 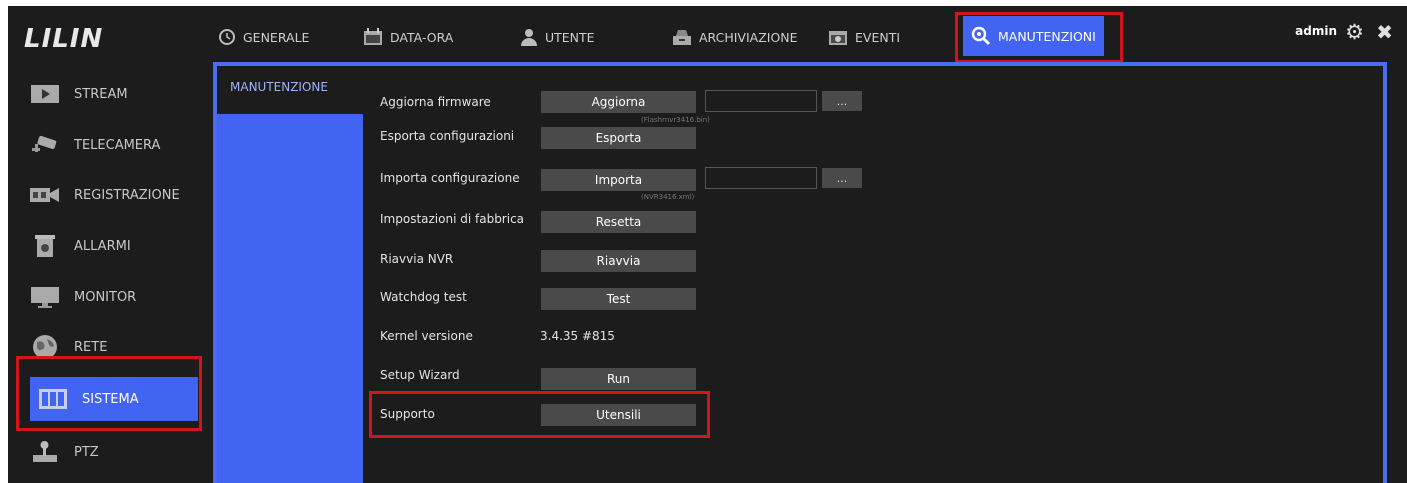 I want to click on tab-data-ora: DATA-ORA, so click(x=408, y=37).